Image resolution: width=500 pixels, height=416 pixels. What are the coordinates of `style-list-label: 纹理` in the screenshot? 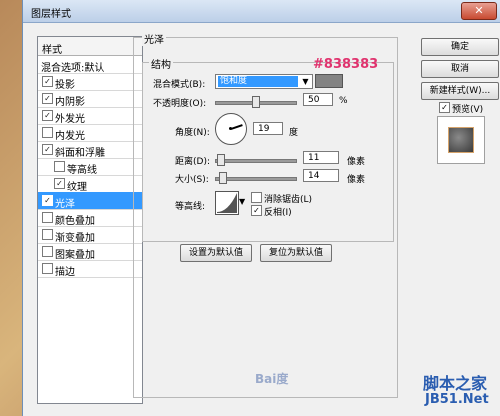 It's located at (77, 187).